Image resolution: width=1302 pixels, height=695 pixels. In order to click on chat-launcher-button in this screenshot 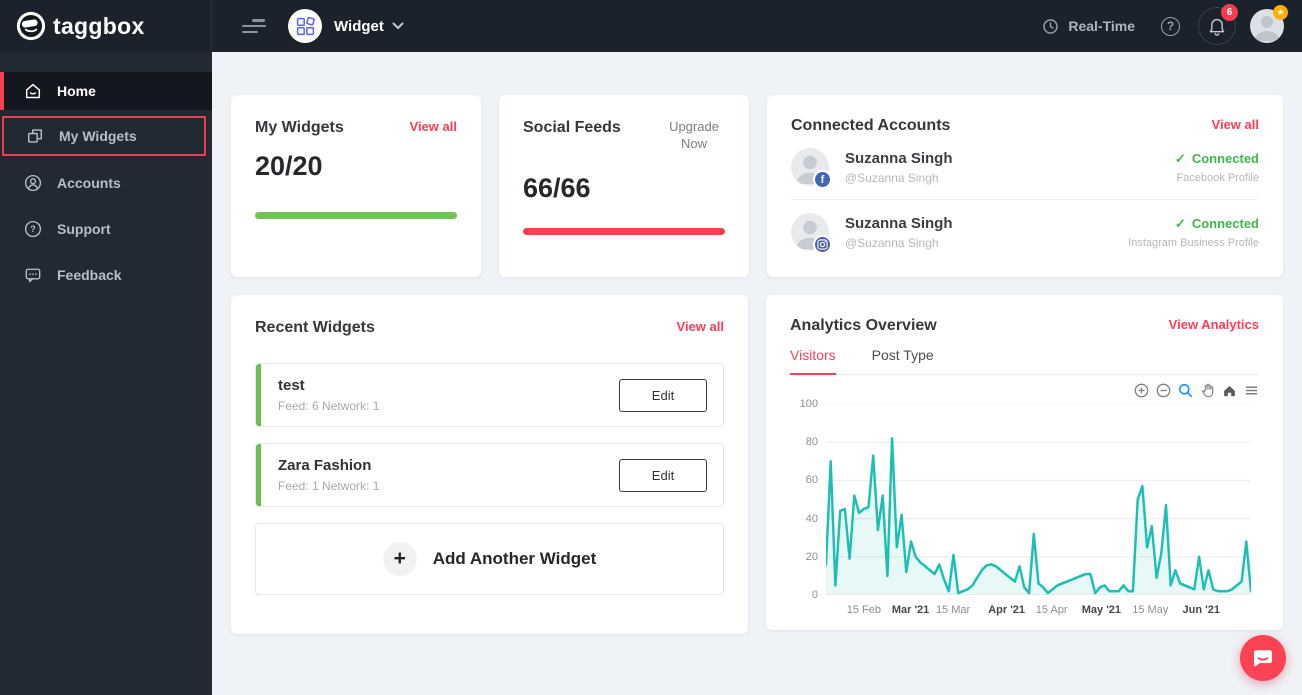, I will do `click(1263, 658)`.